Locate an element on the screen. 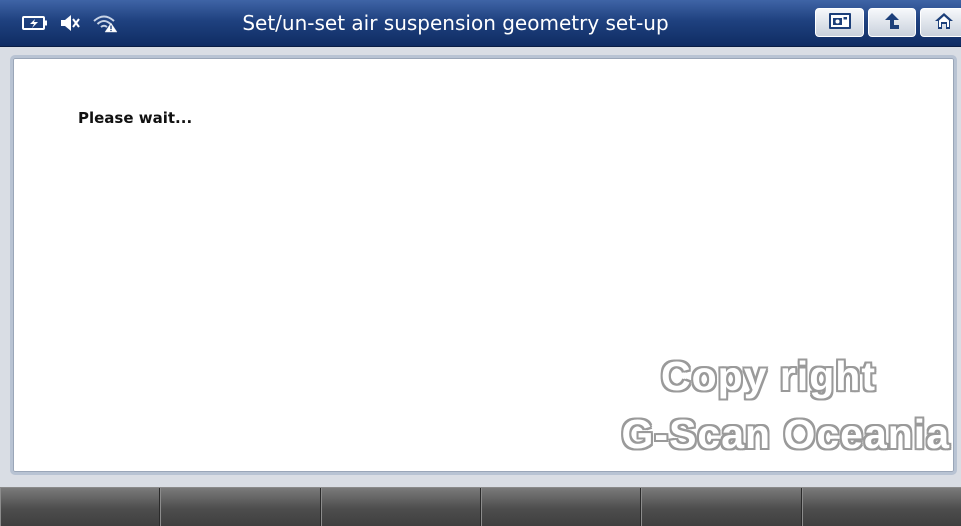 This screenshot has width=961, height=526. back-arrow-icon is located at coordinates (892, 23).